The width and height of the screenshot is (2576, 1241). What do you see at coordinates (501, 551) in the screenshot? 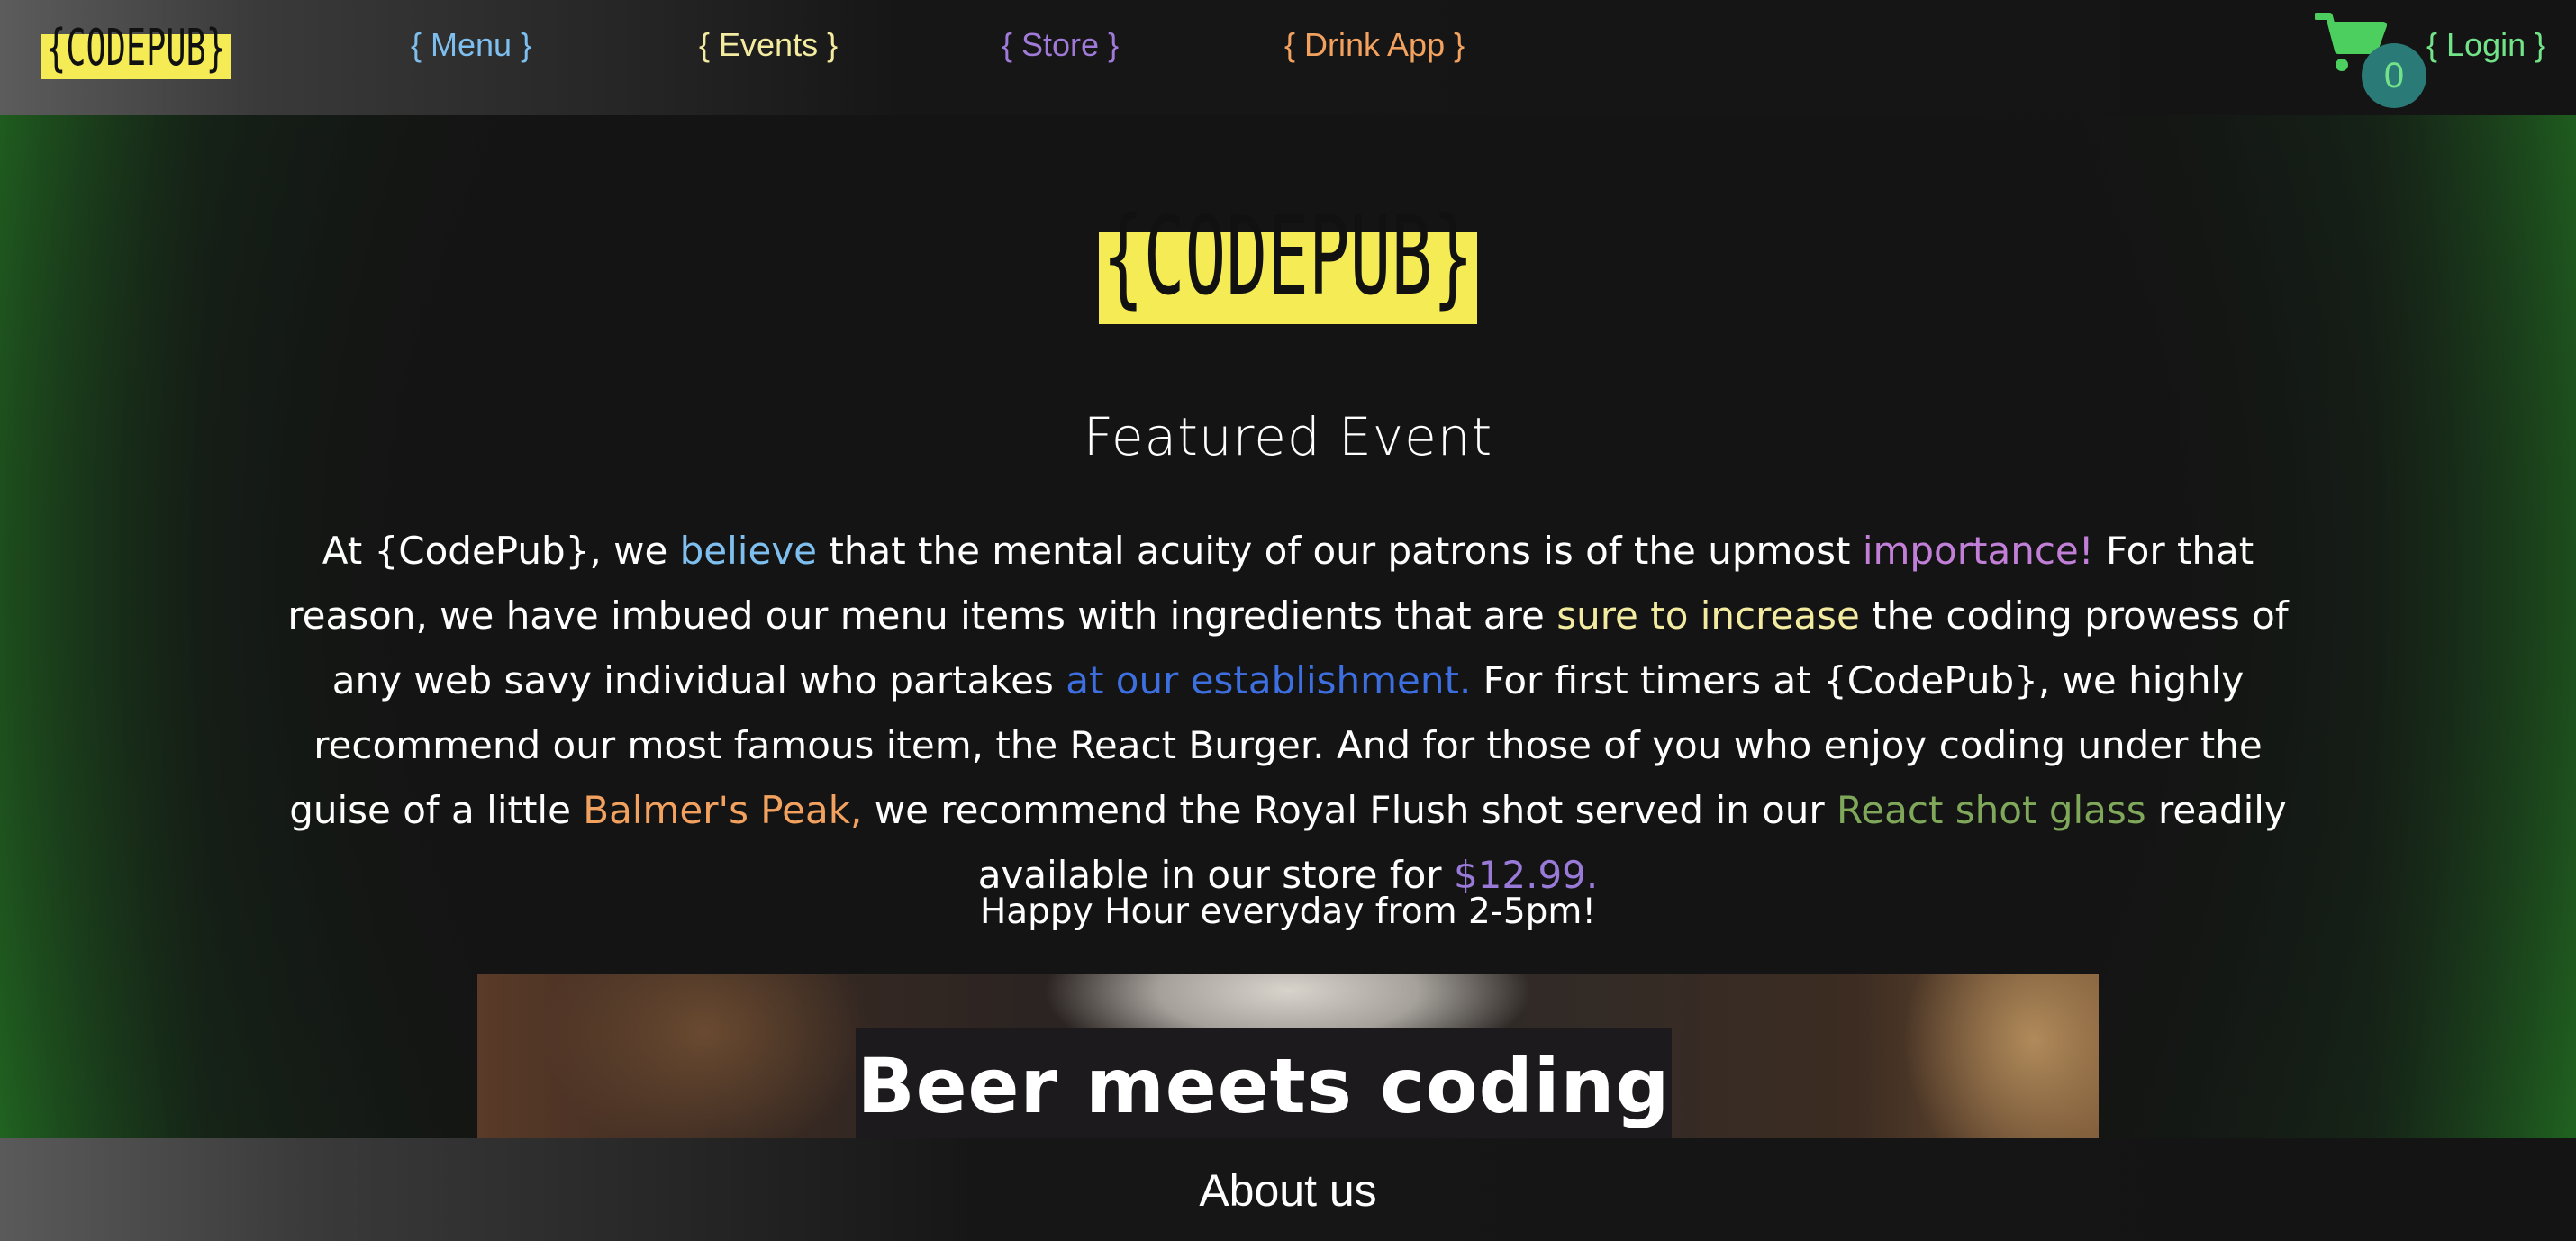
I see `description-segment: At {CodePub}, we` at bounding box center [501, 551].